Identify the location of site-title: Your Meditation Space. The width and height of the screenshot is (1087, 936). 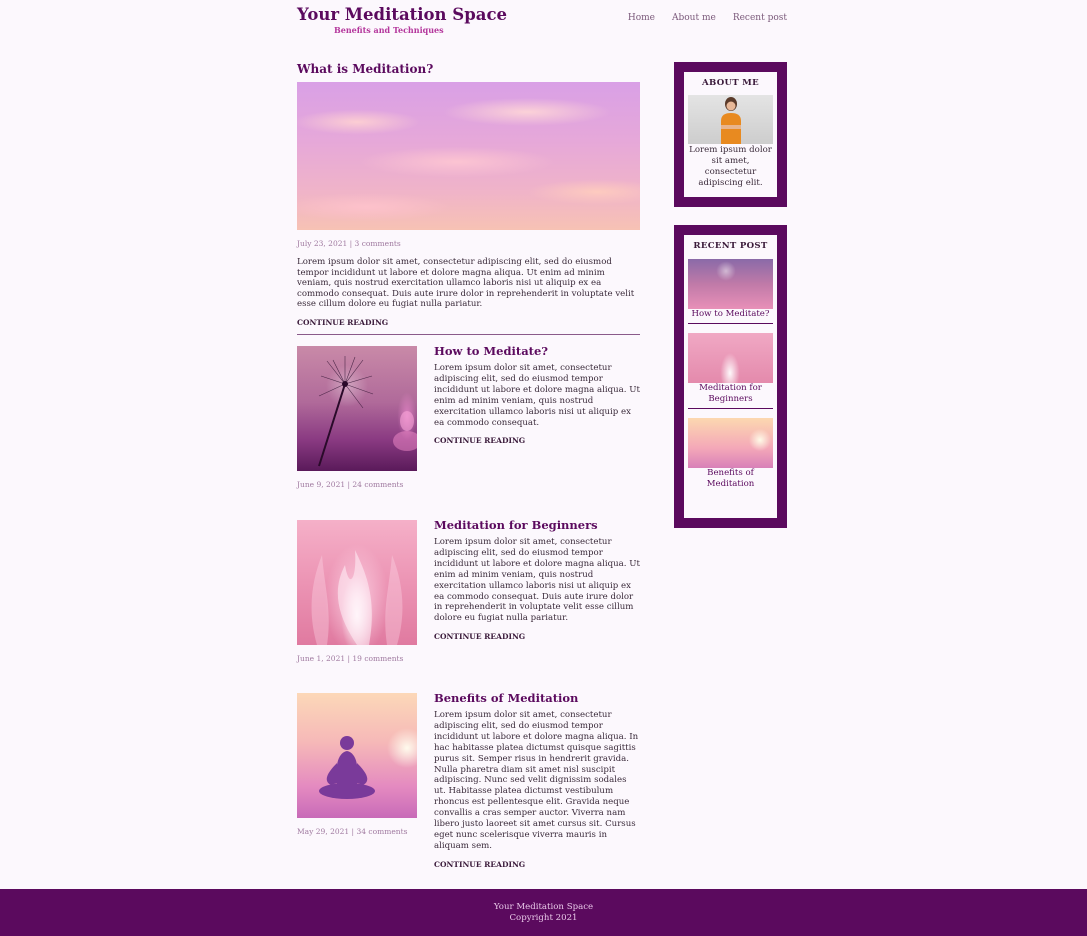
(402, 14).